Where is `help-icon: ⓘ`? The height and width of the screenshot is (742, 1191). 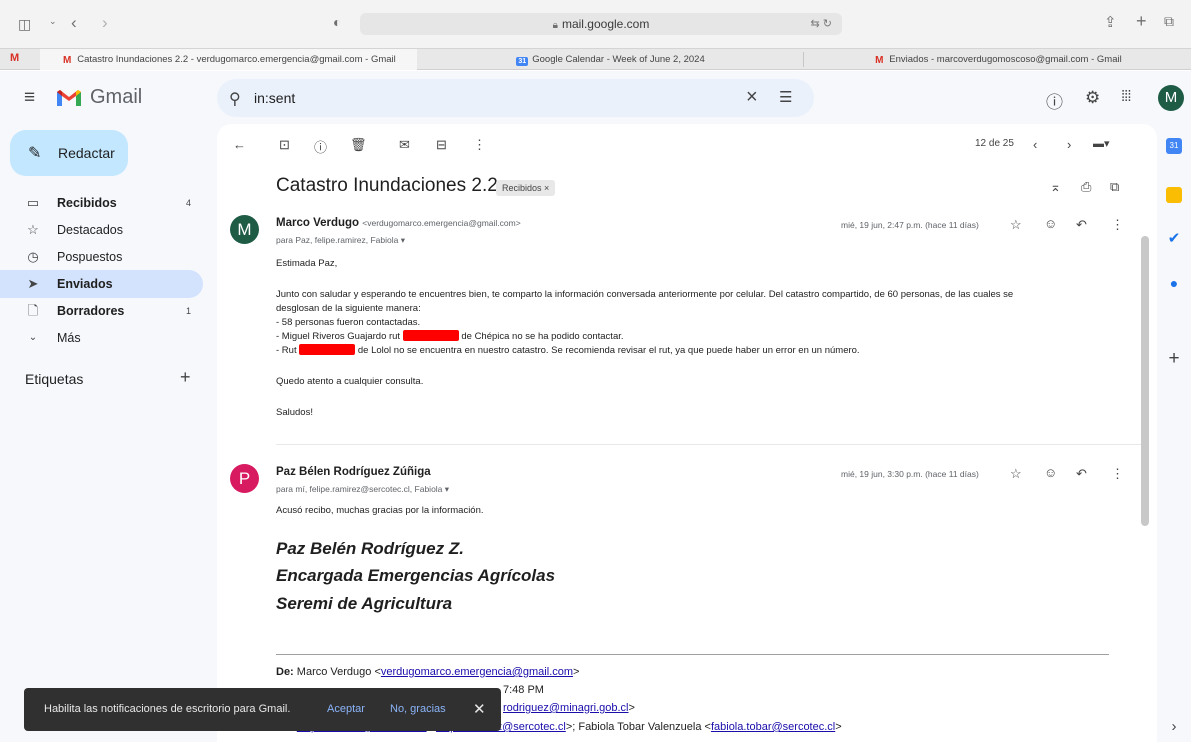
help-icon: ⓘ is located at coordinates (1054, 100).